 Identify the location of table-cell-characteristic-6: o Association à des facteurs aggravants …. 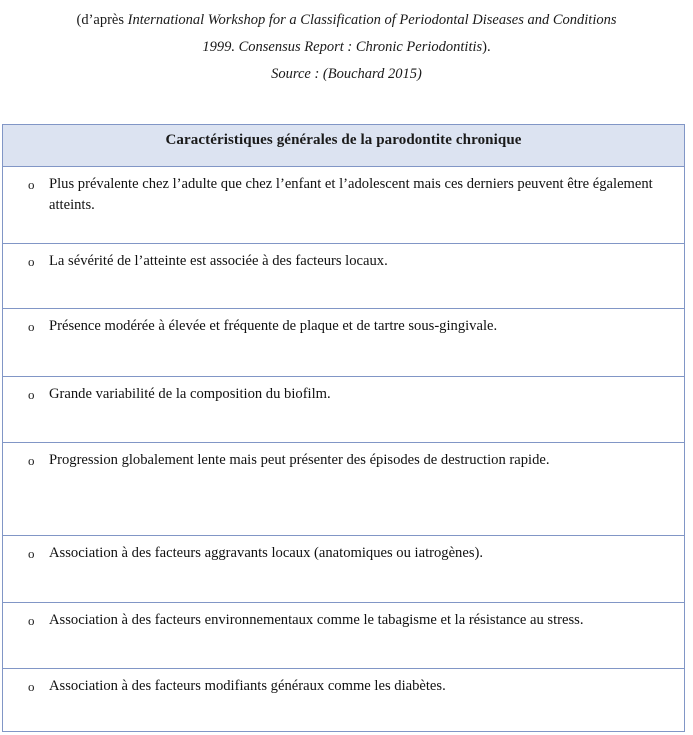
(343, 569).